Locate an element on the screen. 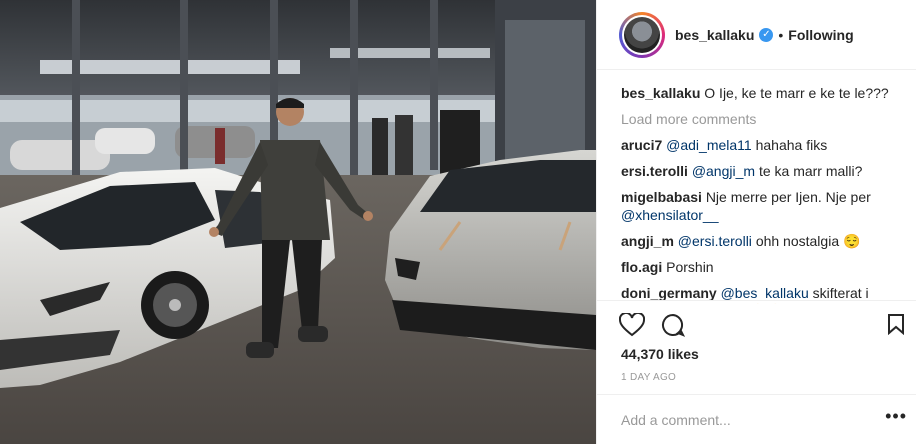  comment-mention: @xhensilator__ is located at coordinates (670, 215).